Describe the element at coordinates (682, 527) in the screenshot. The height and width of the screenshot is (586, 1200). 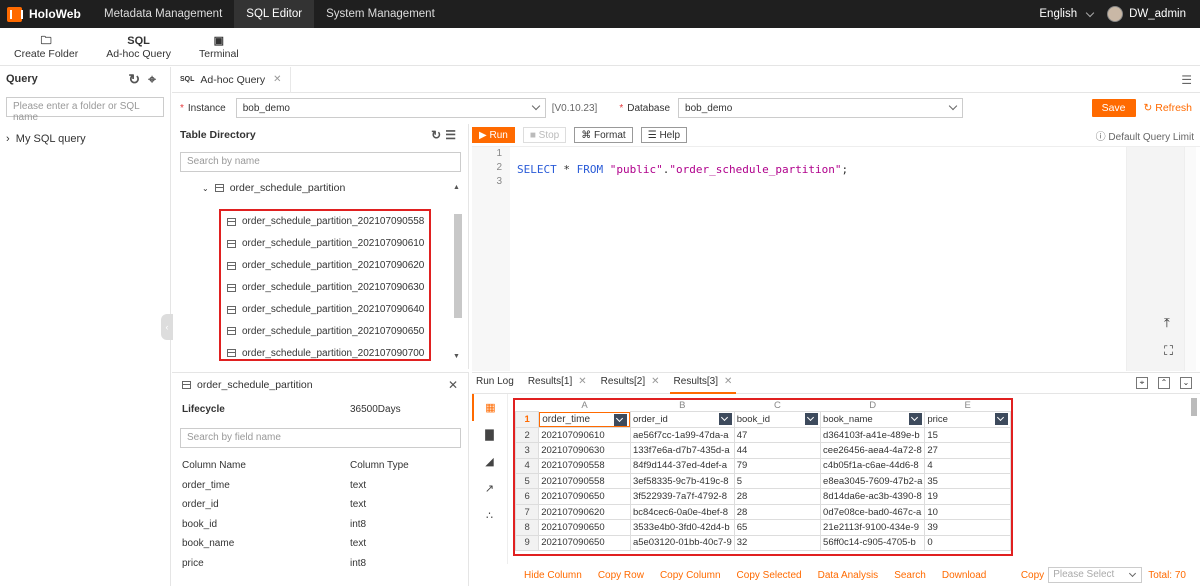
I see `table-cell: 3533e4b0-3fd0-42d4-b` at that location.